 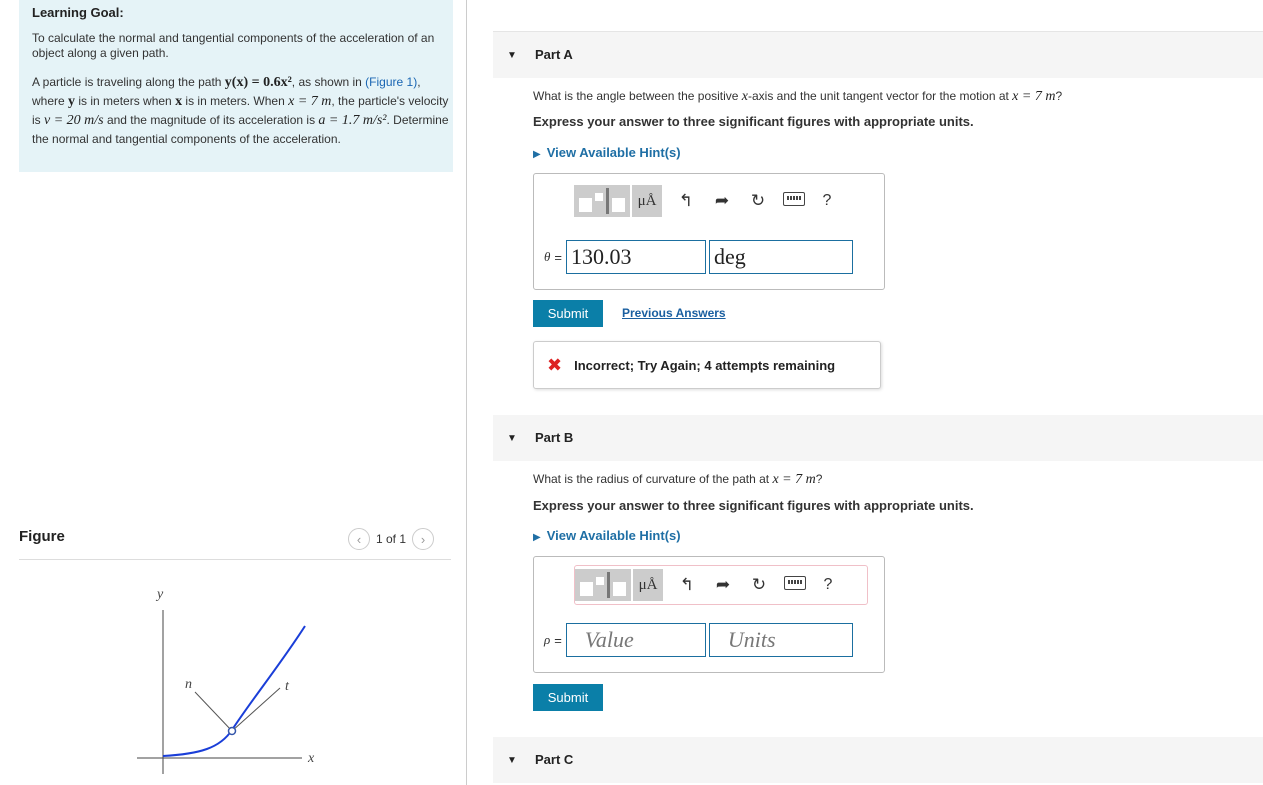 I want to click on part-a-submit-button: Submit, so click(x=568, y=313).